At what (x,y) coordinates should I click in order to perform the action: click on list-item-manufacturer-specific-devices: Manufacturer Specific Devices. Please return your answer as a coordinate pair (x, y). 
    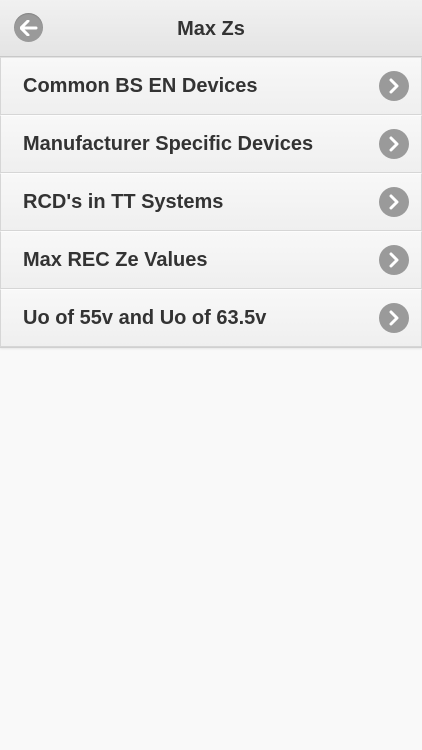
    Looking at the image, I should click on (211, 144).